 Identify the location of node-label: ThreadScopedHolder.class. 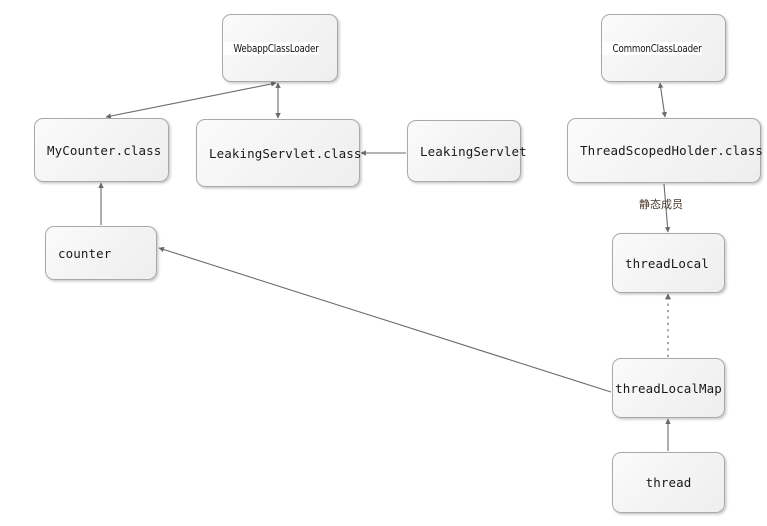
(672, 150).